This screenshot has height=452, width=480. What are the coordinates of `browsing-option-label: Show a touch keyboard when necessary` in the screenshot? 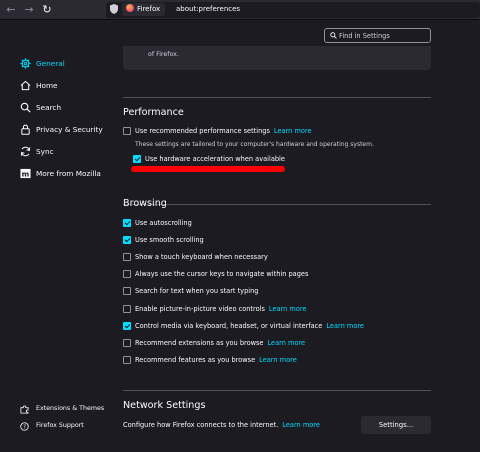 It's located at (201, 257).